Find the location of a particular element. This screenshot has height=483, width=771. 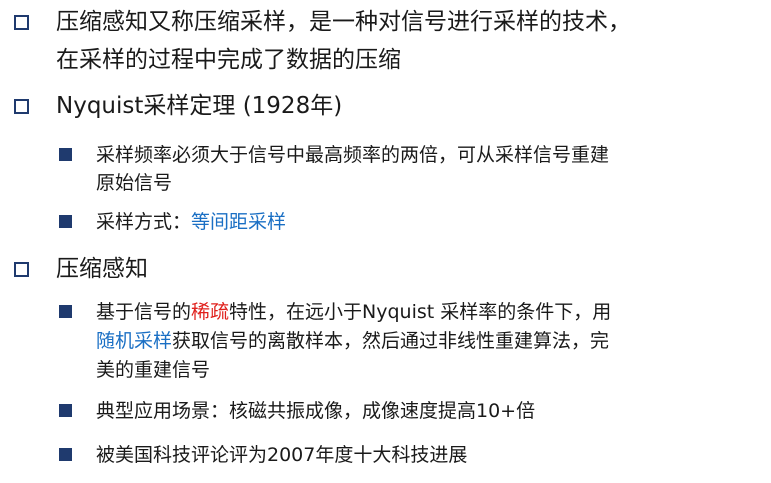

sub-bullet-line: 随机采样获取信号的离散样本，然后通过非线性重建算法，完 is located at coordinates (428, 341).